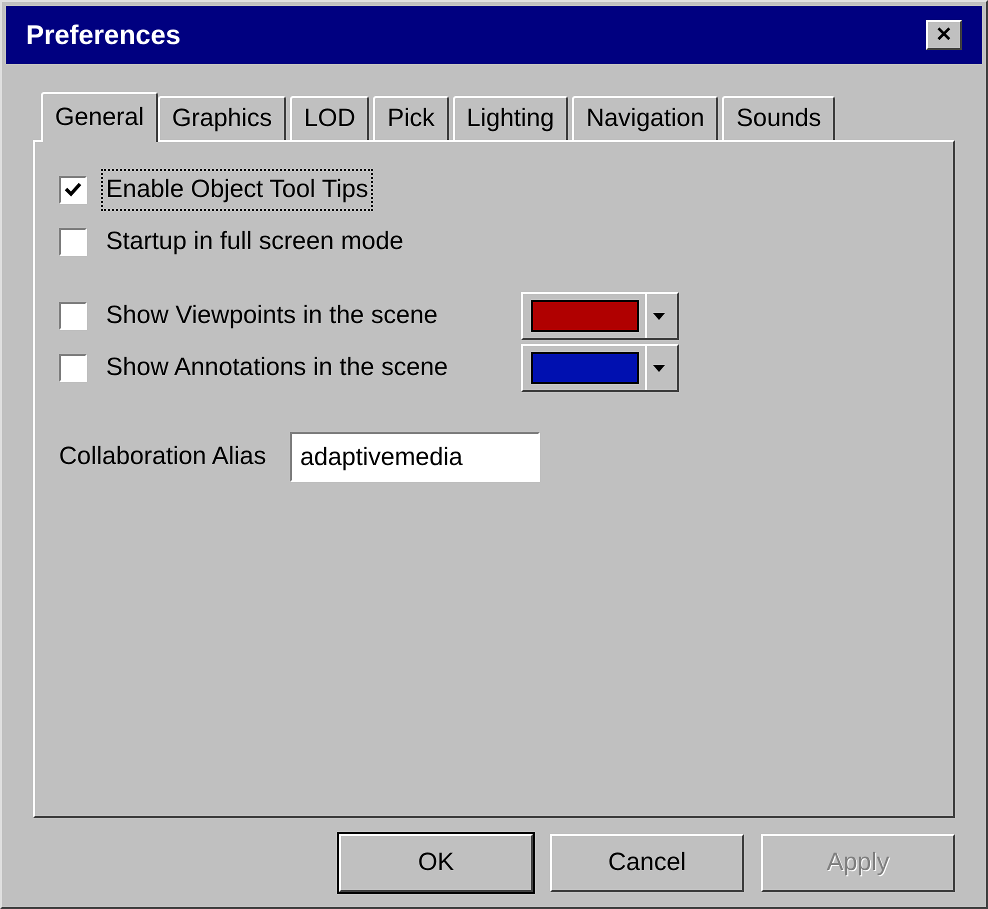 The width and height of the screenshot is (988, 909). I want to click on alias-field: adaptivemedia, so click(415, 457).